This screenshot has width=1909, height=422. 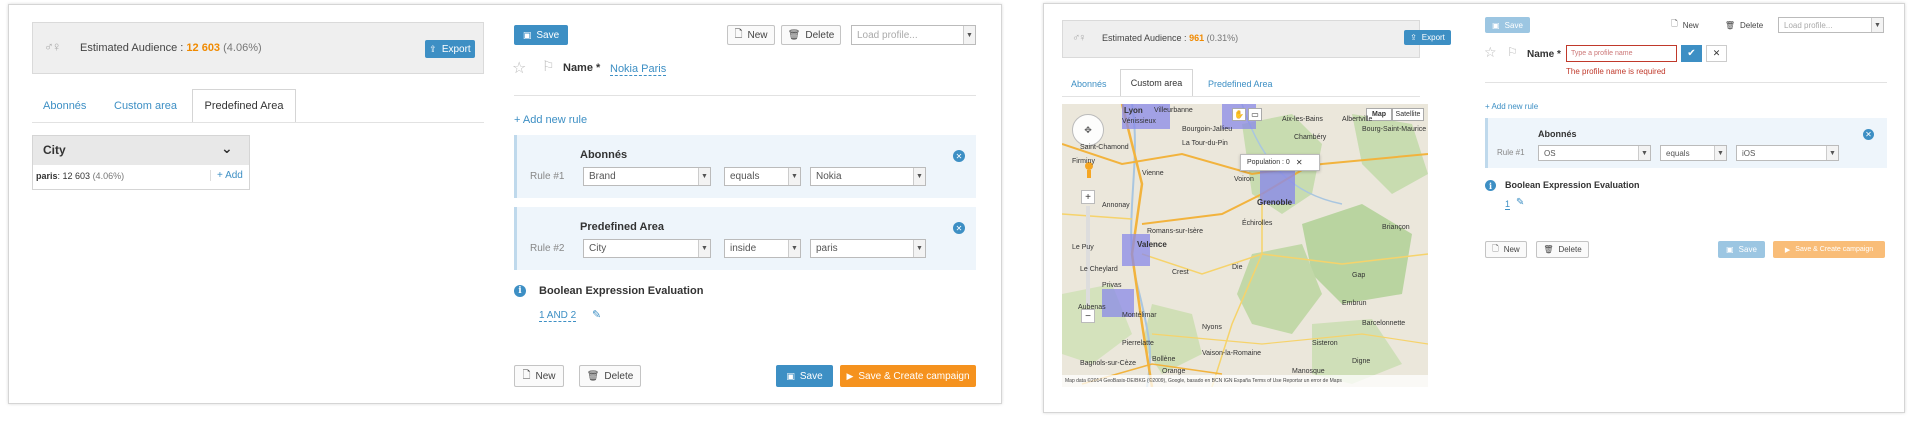 What do you see at coordinates (1170, 38) in the screenshot?
I see `audience-text-right: Estimated Audience : 961 (0.31%)` at bounding box center [1170, 38].